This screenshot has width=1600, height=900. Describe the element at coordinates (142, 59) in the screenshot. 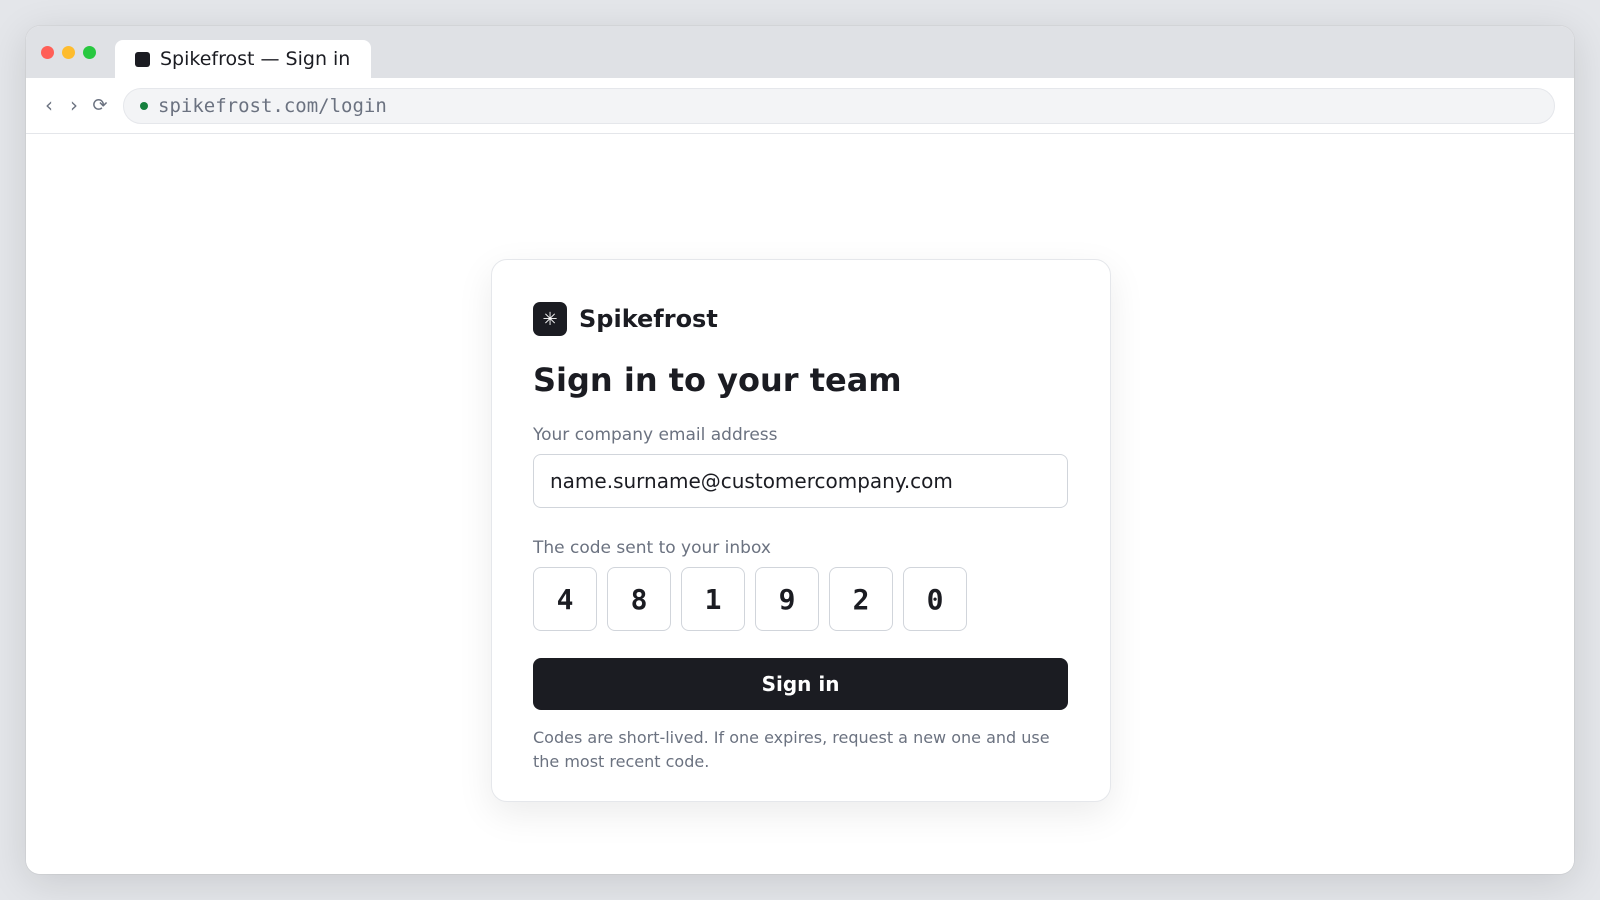

I see `favicon-icon` at that location.